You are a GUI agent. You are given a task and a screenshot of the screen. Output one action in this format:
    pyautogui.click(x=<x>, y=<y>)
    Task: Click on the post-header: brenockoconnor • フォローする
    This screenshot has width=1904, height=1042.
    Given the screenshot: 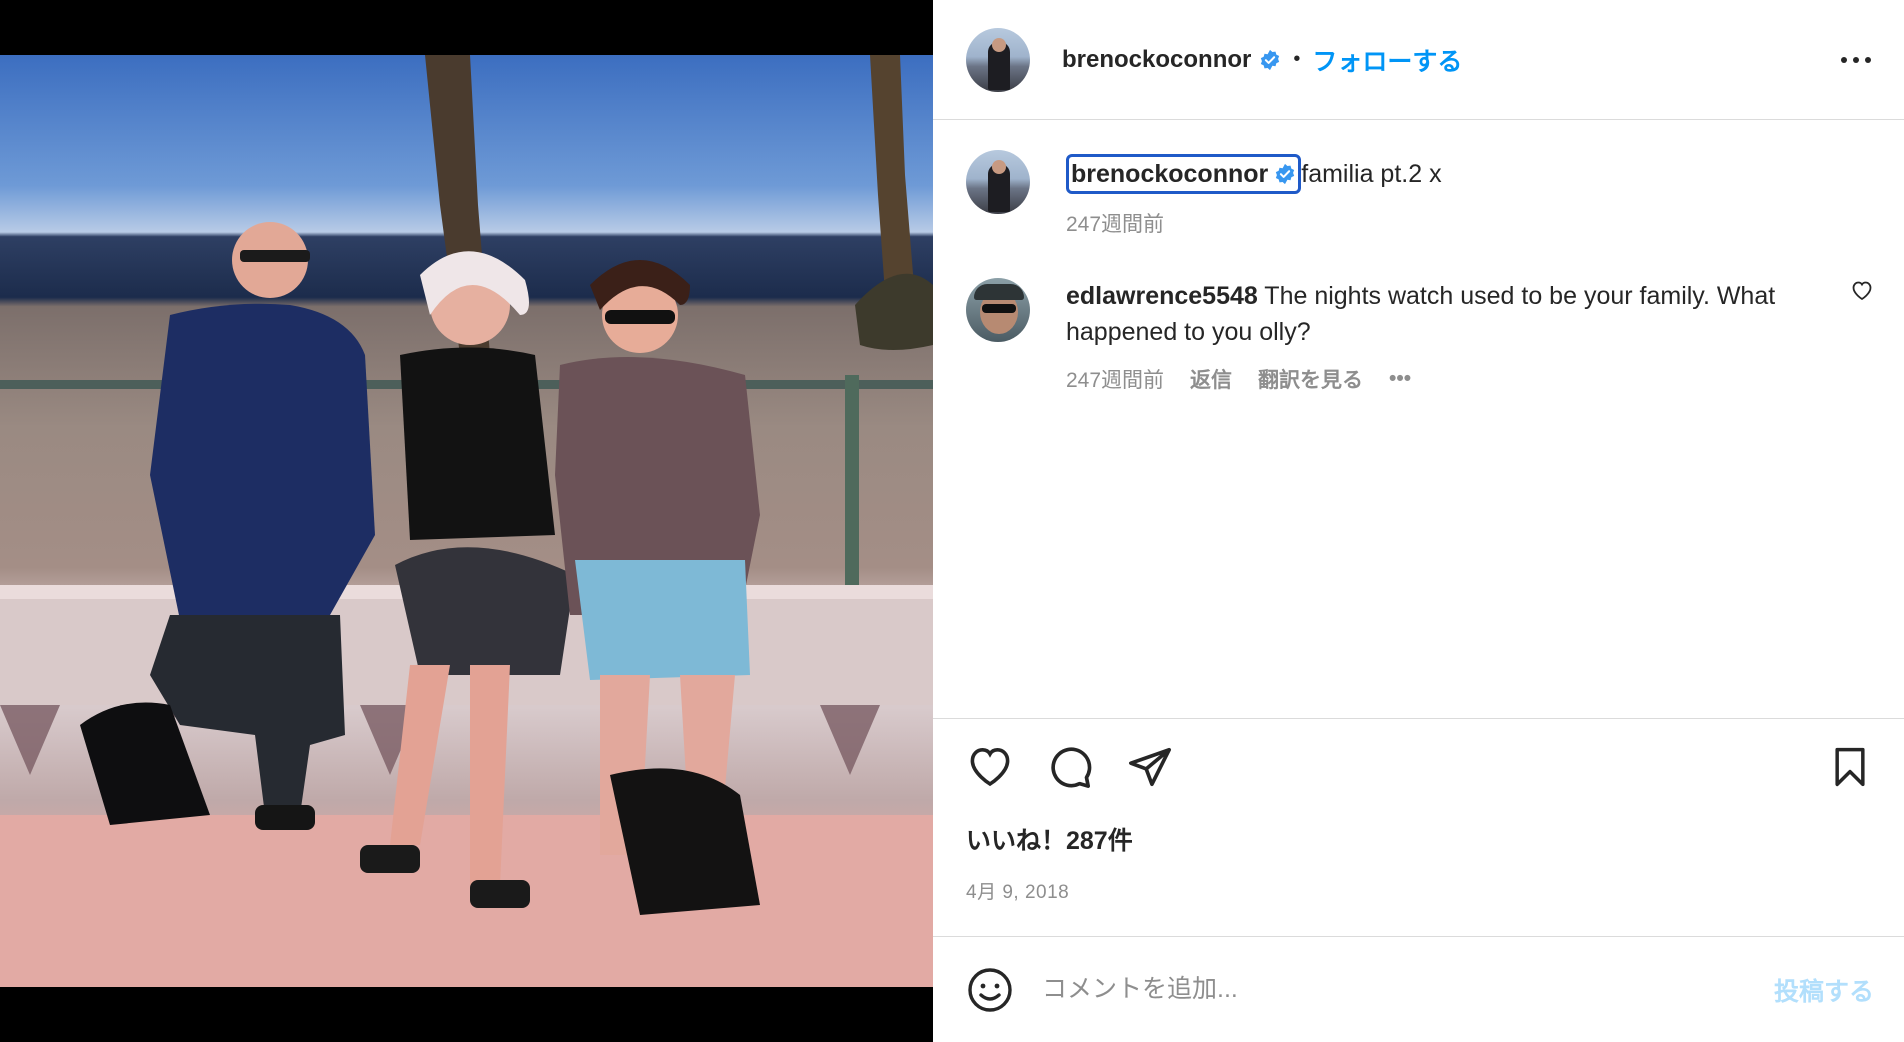 What is the action you would take?
    pyautogui.click(x=1418, y=60)
    